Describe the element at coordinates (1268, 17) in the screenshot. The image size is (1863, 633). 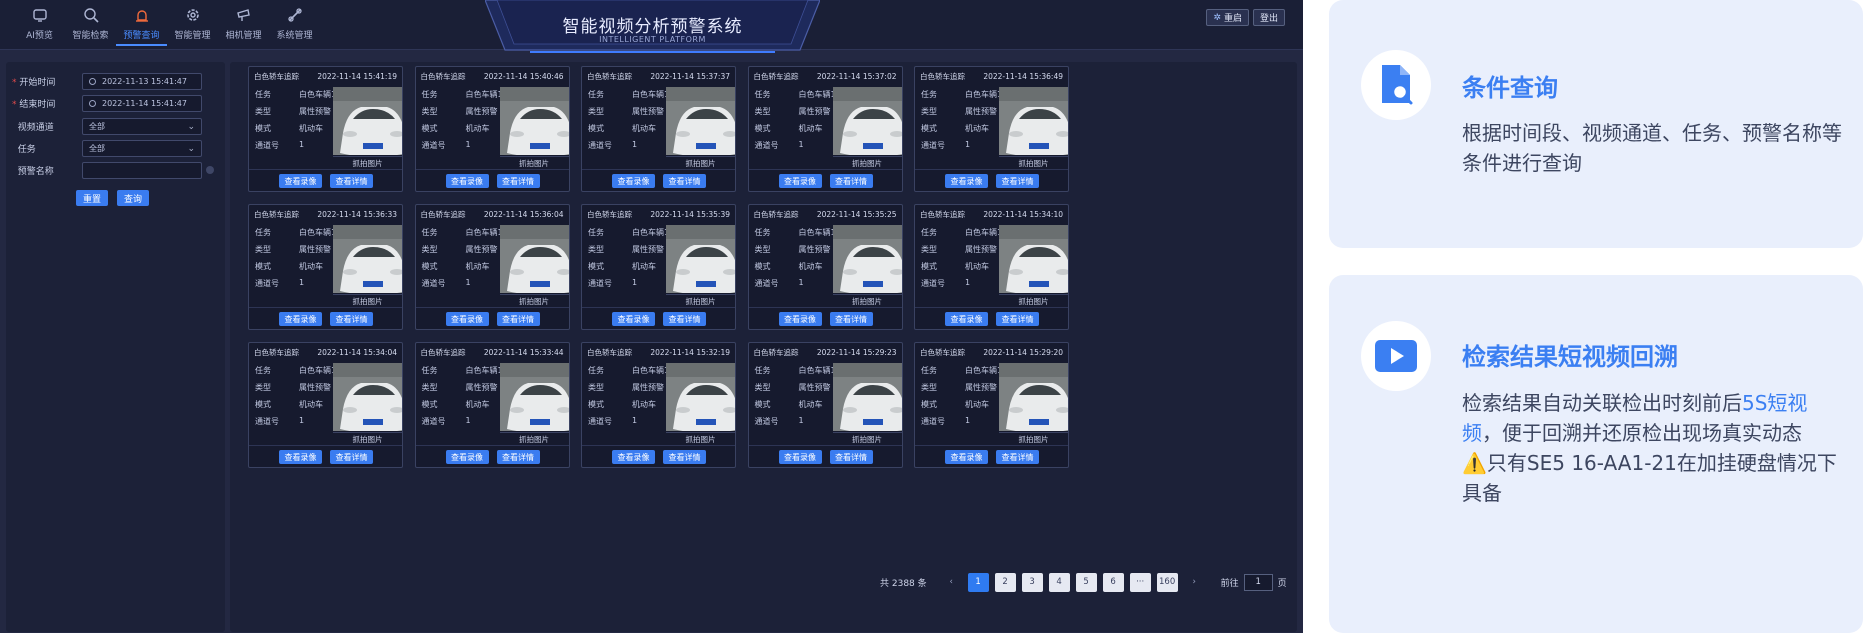
I see `logout-button: 登出` at that location.